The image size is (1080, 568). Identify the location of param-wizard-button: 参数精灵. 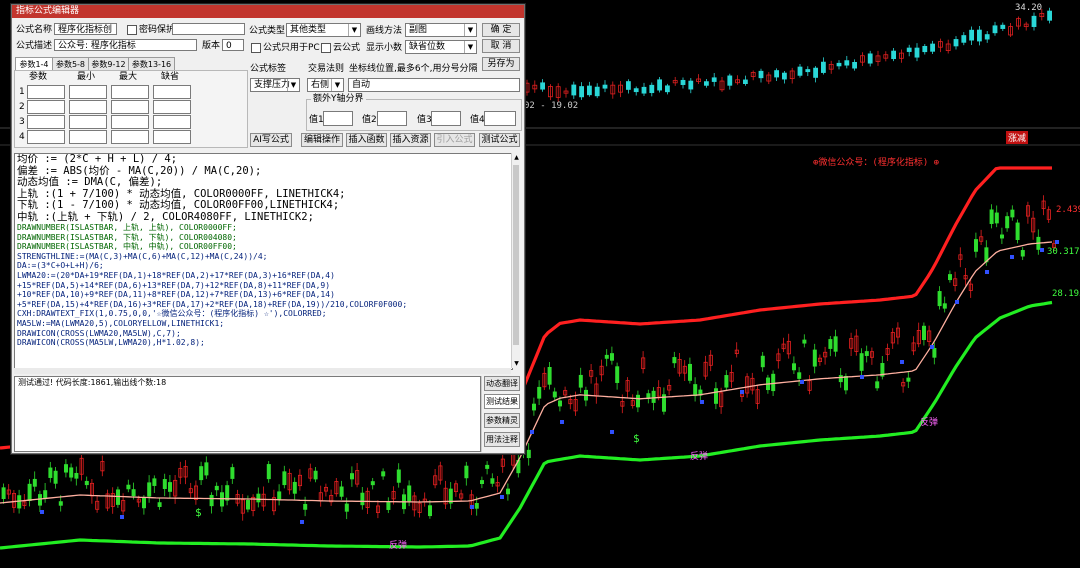
(502, 420).